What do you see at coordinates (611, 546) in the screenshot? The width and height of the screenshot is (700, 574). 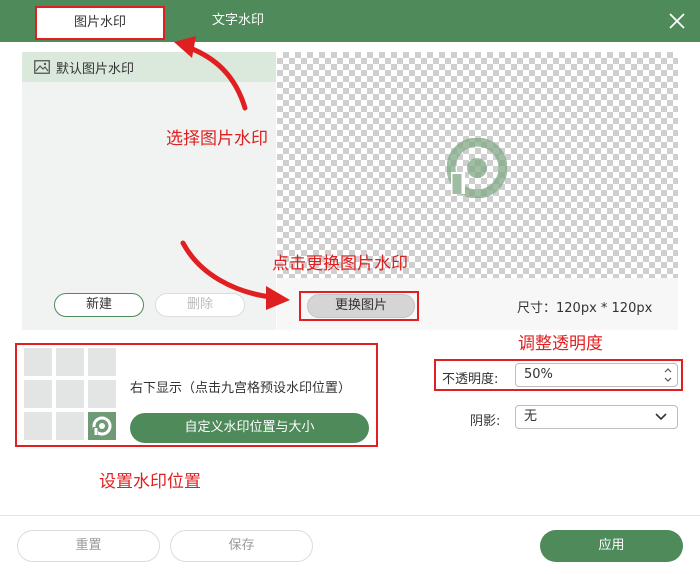 I see `apply-button: 应用` at bounding box center [611, 546].